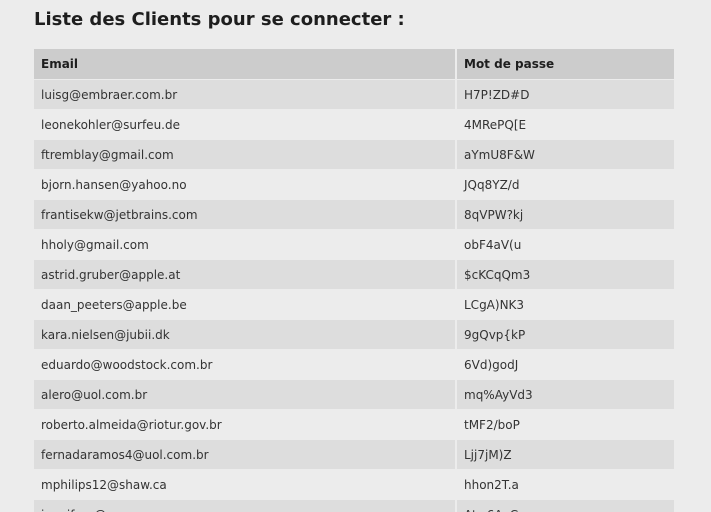 The image size is (711, 512). I want to click on email-cell: kara.nielsen@jubii.dk, so click(245, 334).